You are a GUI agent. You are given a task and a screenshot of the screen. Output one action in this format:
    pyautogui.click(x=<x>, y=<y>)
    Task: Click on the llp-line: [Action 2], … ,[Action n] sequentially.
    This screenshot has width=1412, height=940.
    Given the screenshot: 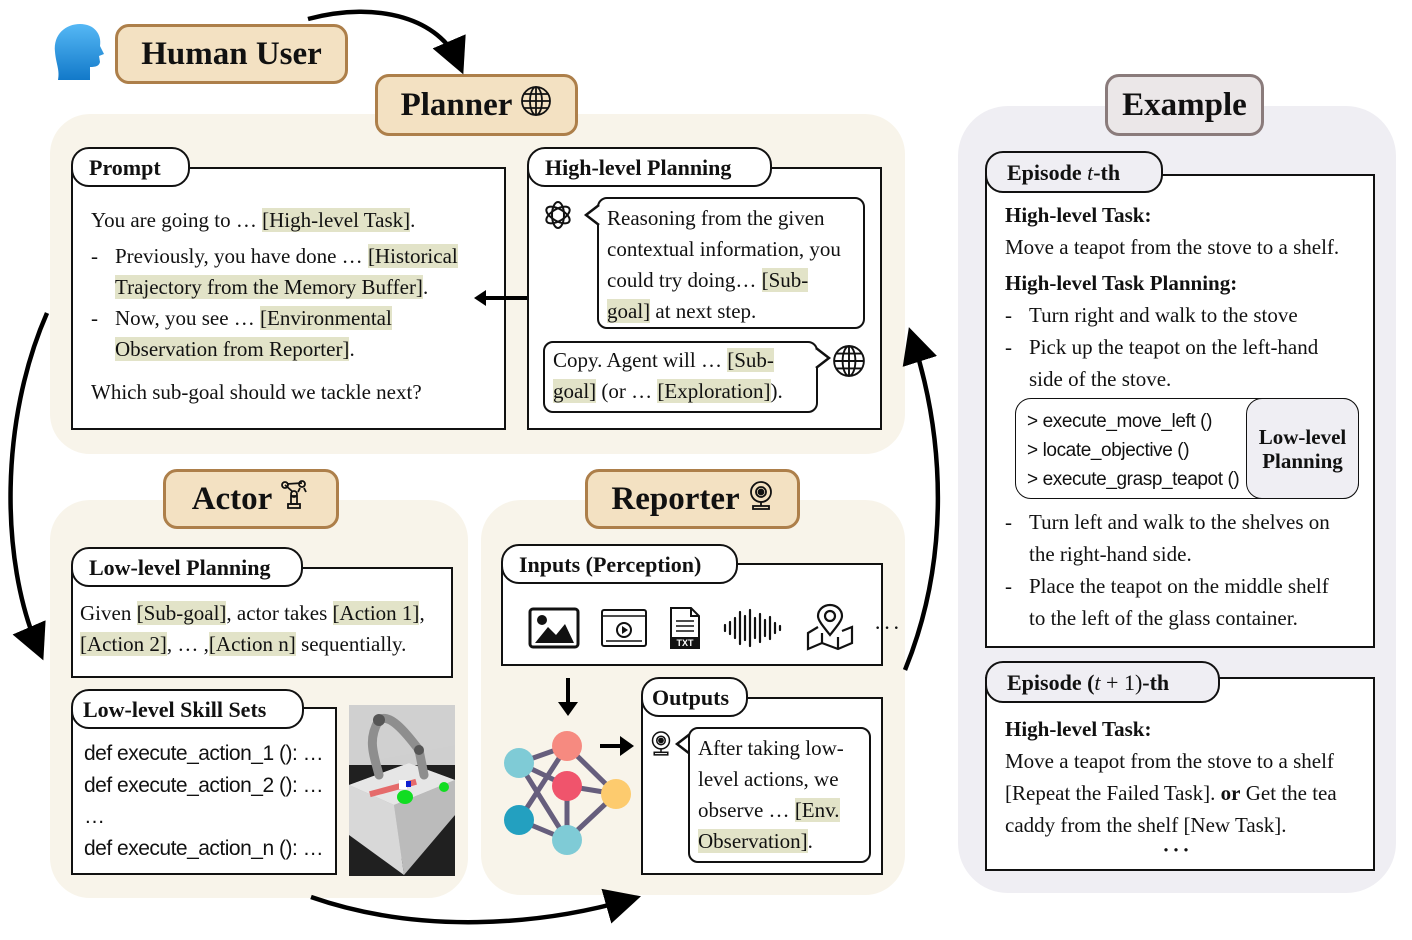 What is the action you would take?
    pyautogui.click(x=243, y=644)
    